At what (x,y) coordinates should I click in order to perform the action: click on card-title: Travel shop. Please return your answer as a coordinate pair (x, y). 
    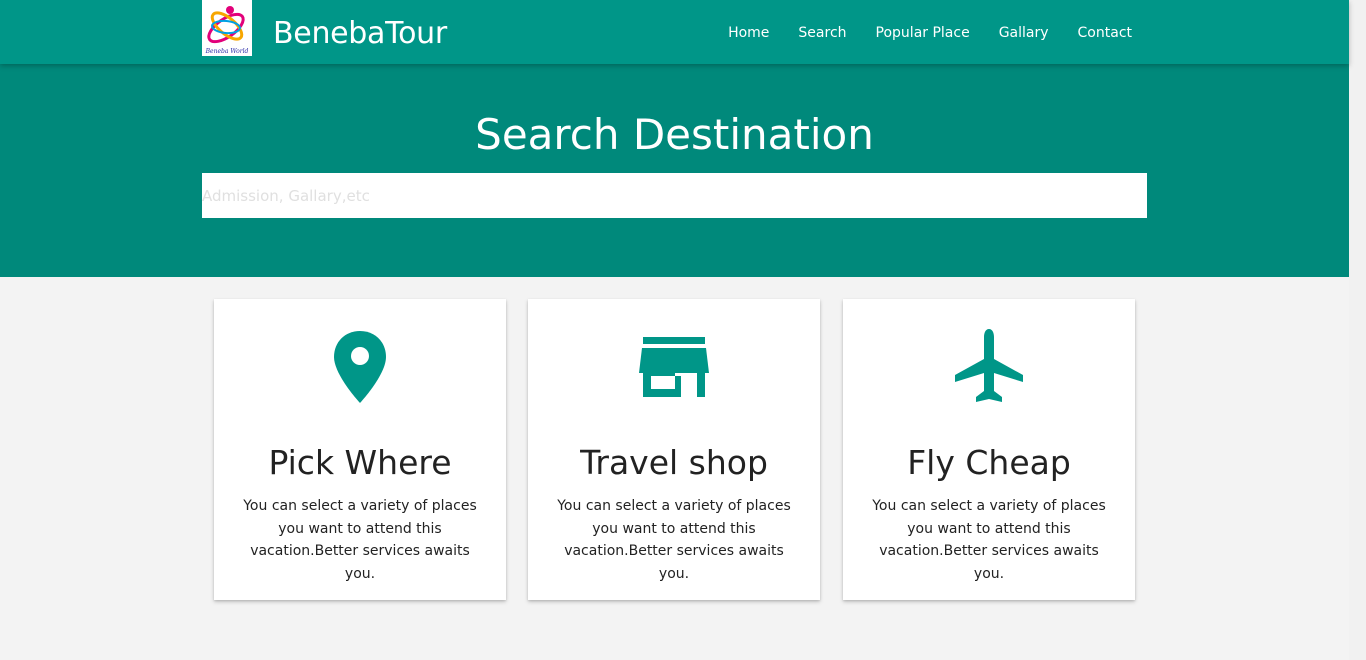
    Looking at the image, I should click on (674, 462).